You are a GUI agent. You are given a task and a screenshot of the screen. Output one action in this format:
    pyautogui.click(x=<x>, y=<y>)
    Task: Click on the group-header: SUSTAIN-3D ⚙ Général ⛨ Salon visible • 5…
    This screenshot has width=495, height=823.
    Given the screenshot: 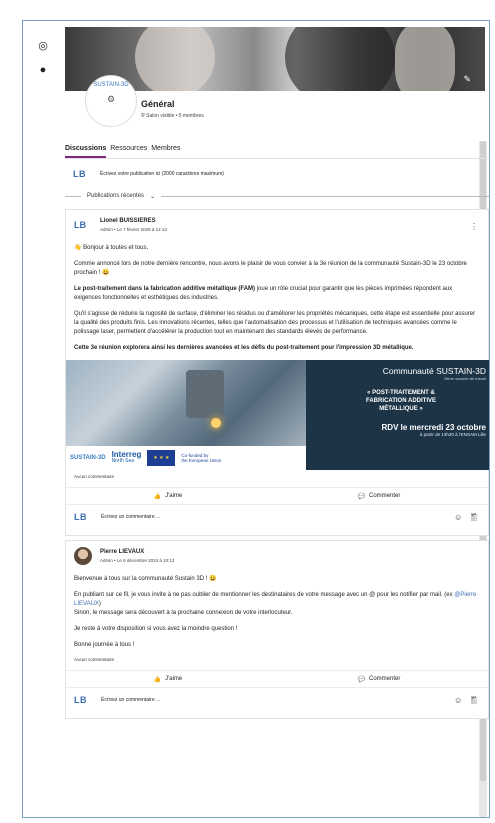 What is the action you would take?
    pyautogui.click(x=277, y=109)
    